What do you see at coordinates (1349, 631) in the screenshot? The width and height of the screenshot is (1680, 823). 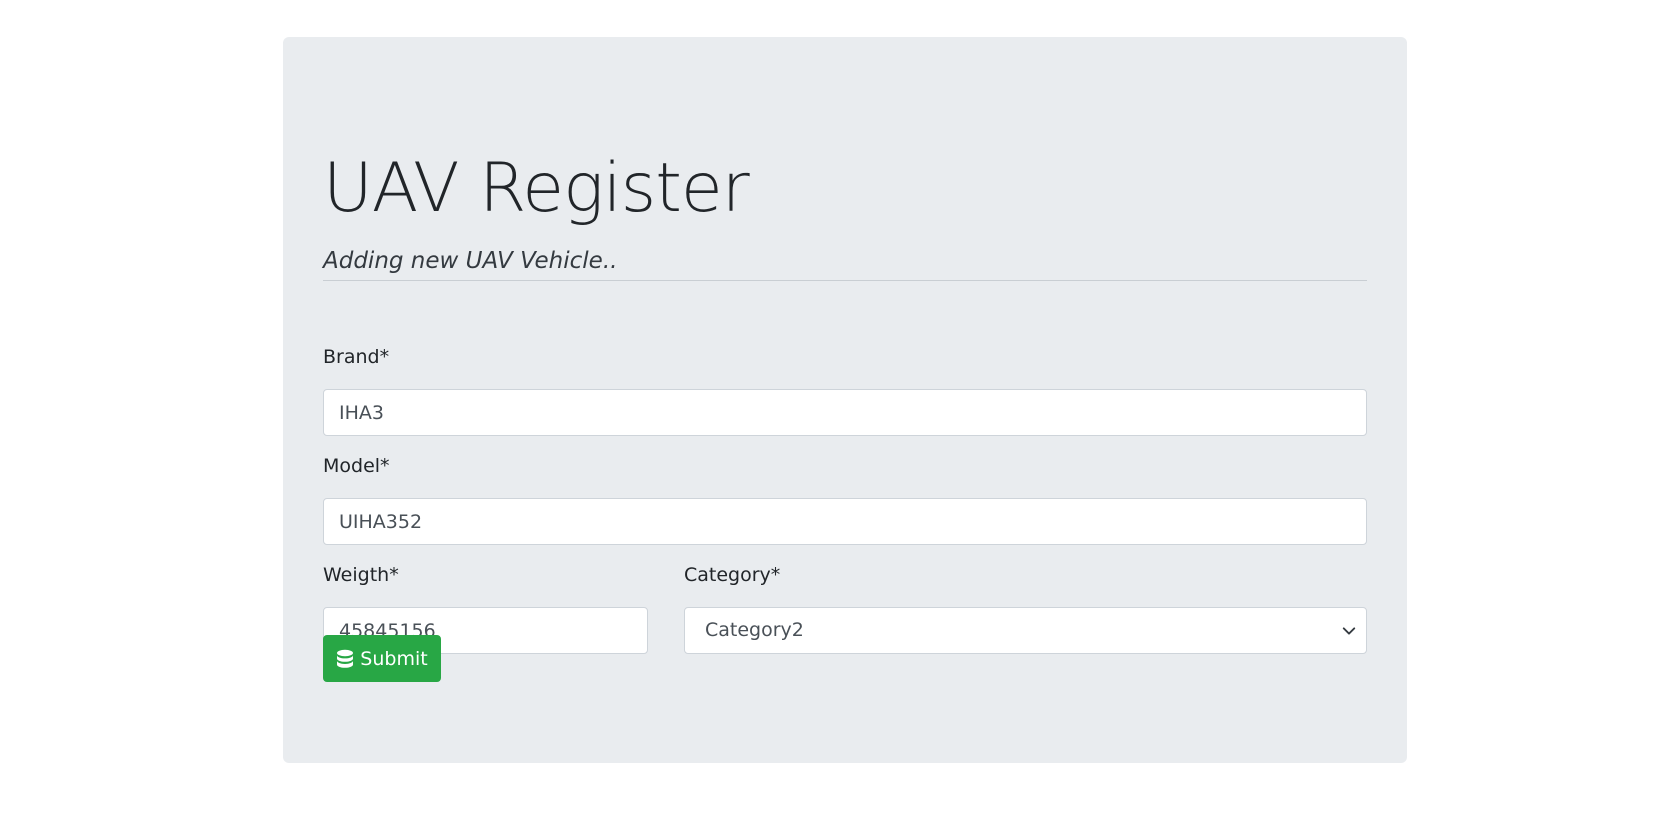 I see `chevron-down-icon` at bounding box center [1349, 631].